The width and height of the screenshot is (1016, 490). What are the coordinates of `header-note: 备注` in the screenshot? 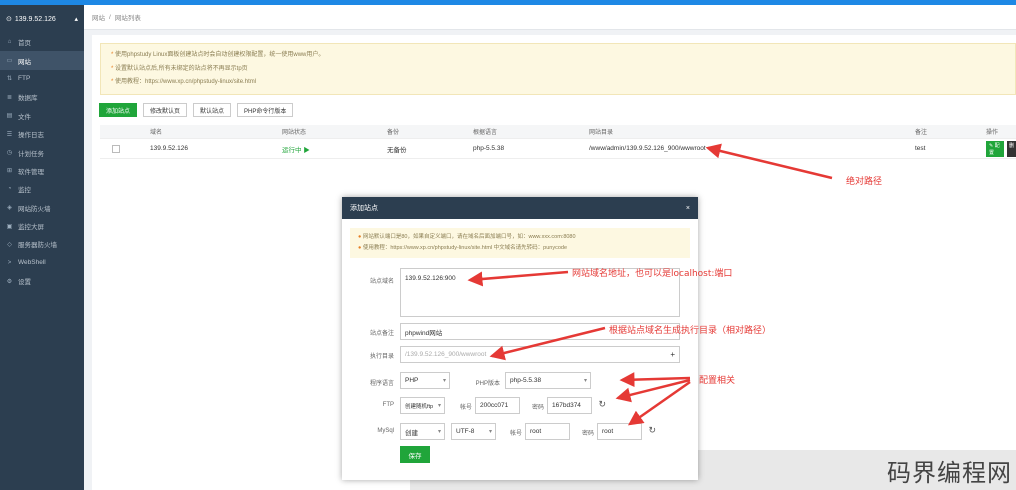 It's located at (921, 133).